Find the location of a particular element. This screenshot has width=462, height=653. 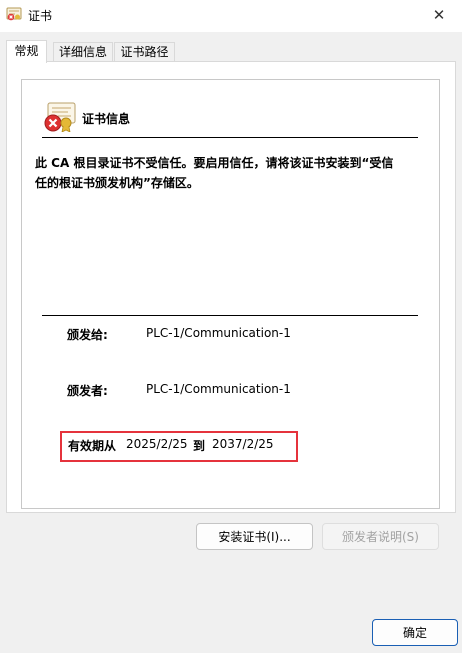

certificate-error-icon is located at coordinates (59, 117).